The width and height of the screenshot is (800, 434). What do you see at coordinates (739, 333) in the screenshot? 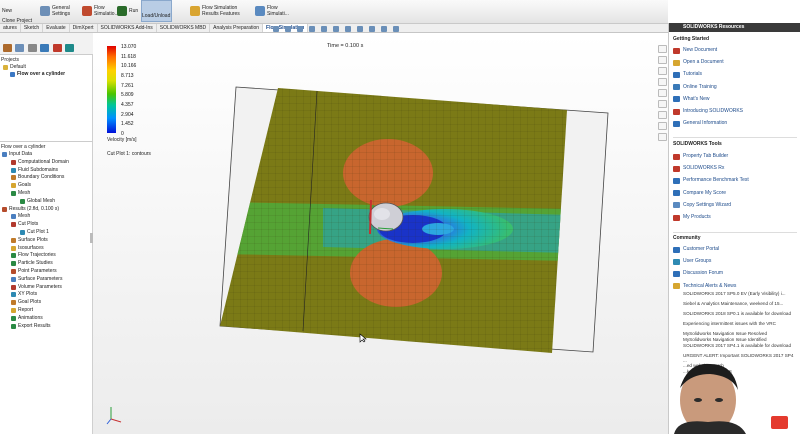
I see `news-item: MySolidworks Navigation Issue Resolved` at bounding box center [739, 333].